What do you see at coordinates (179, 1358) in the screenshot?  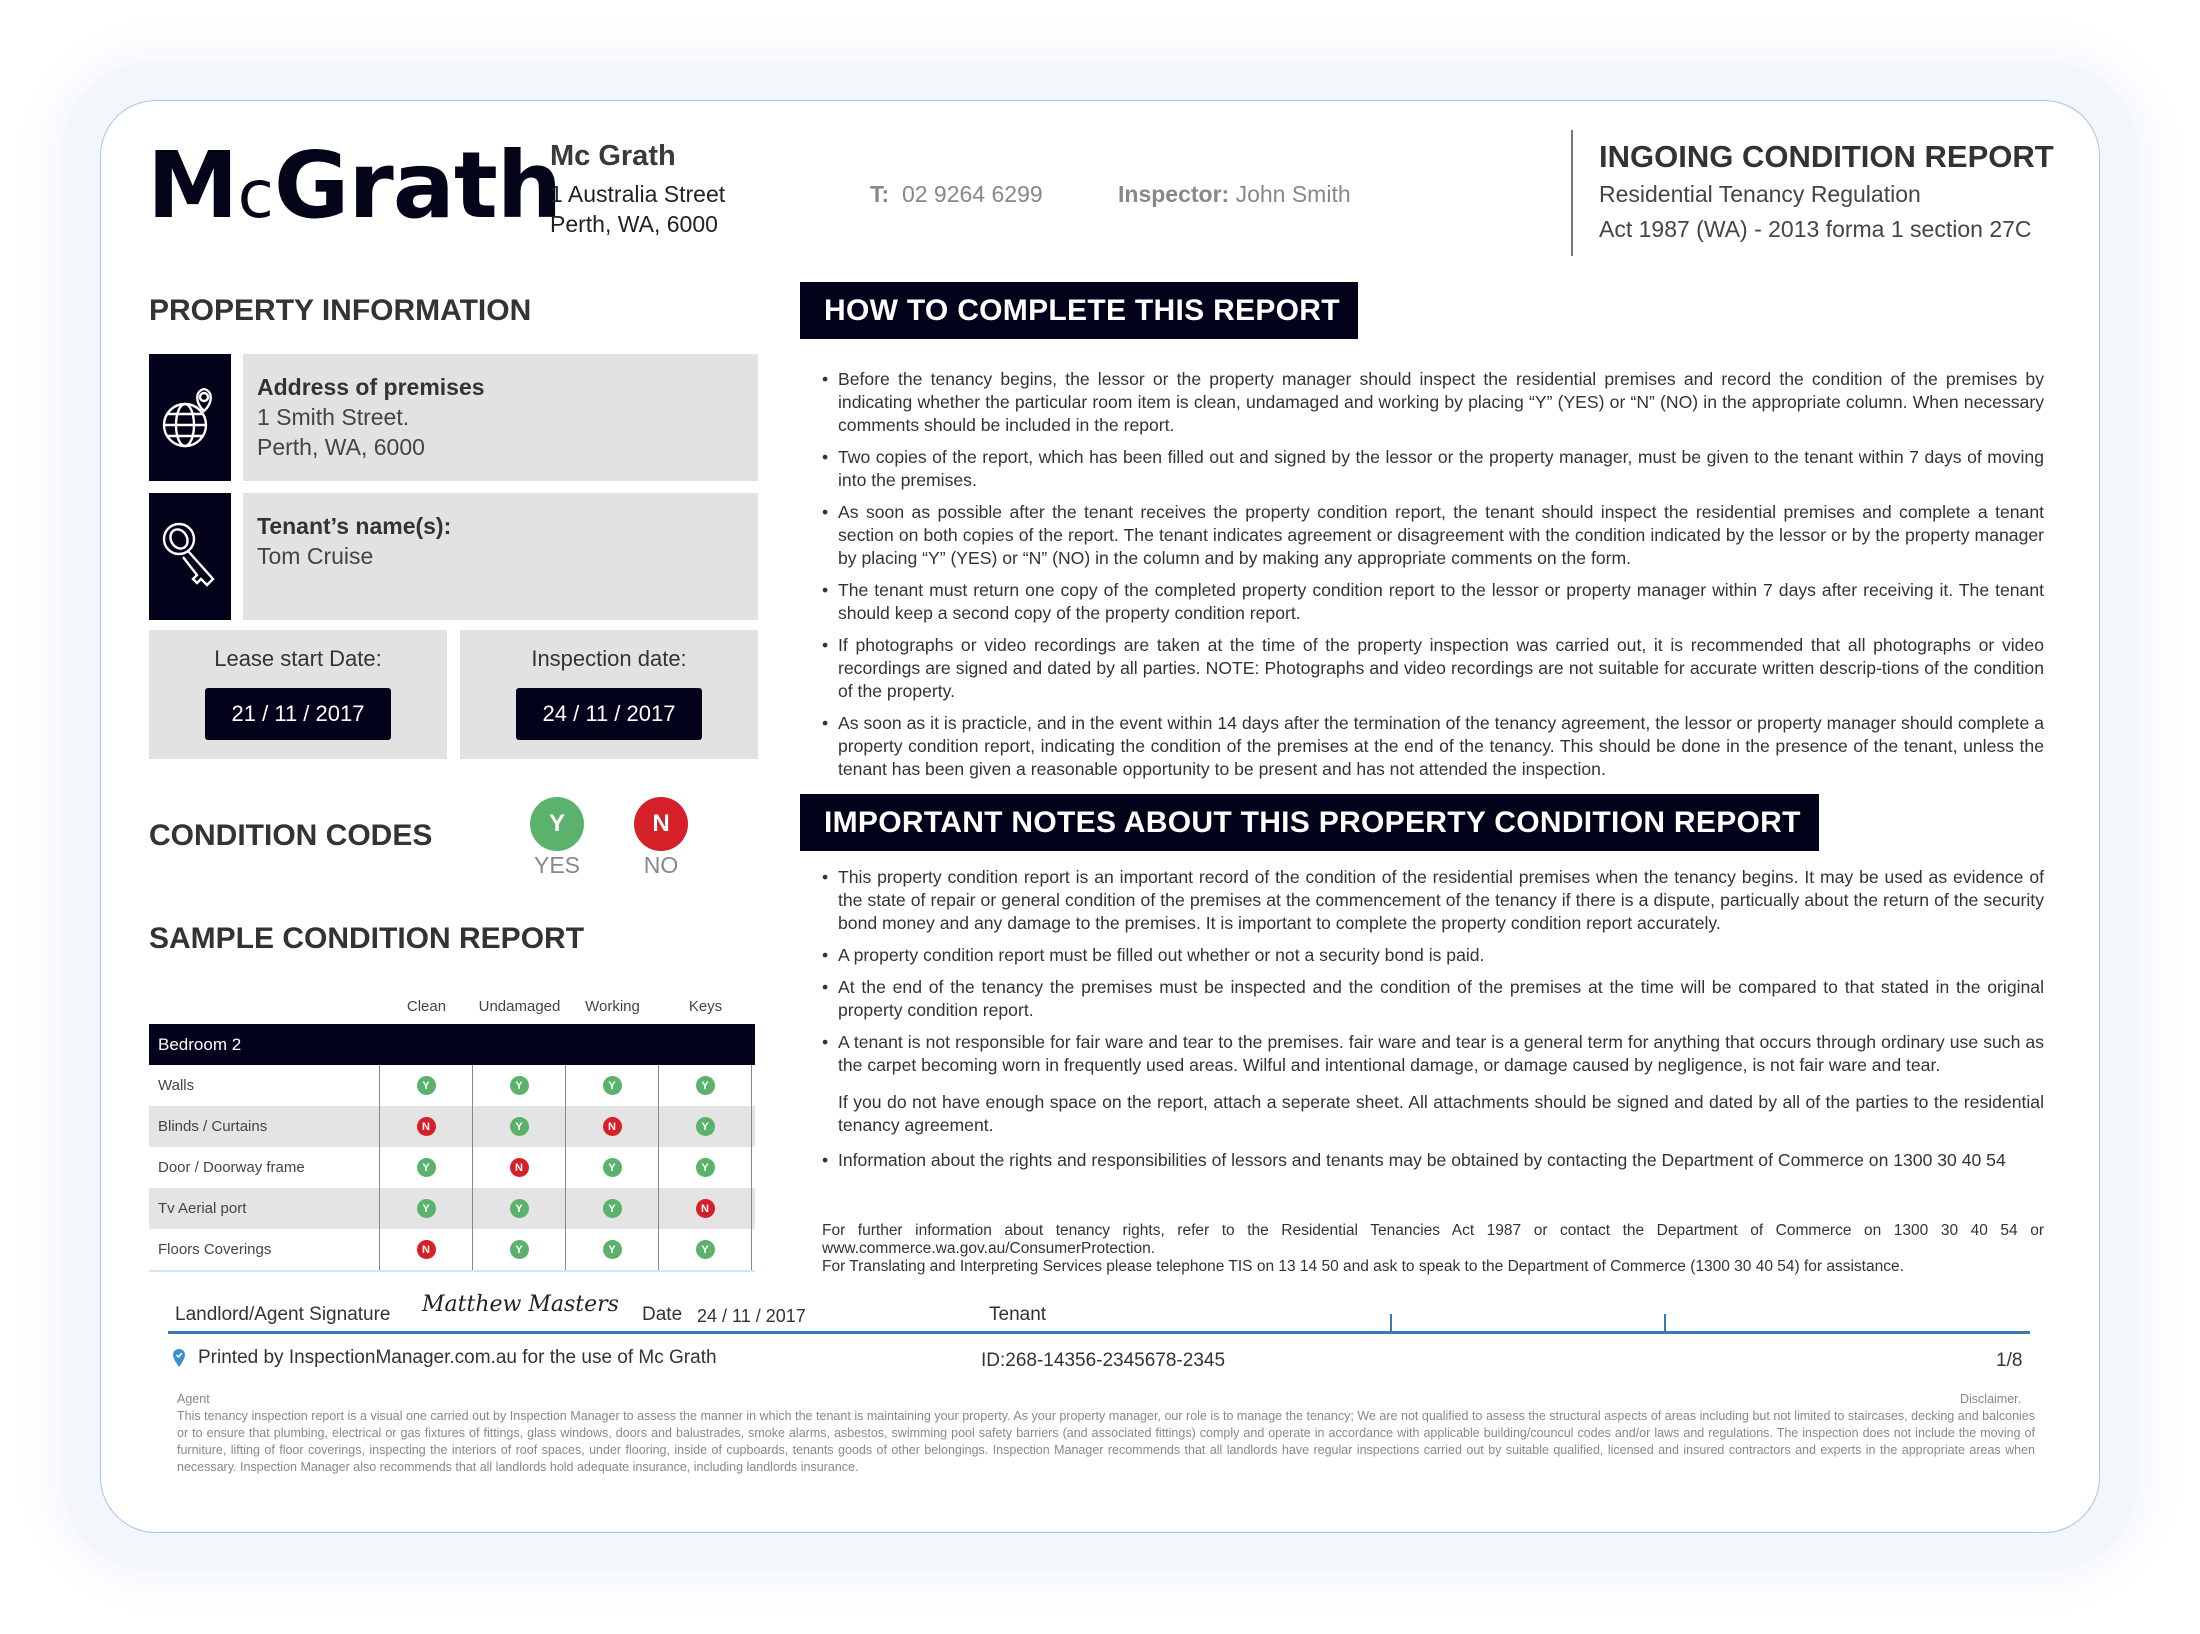 I see `location-pin-icon` at bounding box center [179, 1358].